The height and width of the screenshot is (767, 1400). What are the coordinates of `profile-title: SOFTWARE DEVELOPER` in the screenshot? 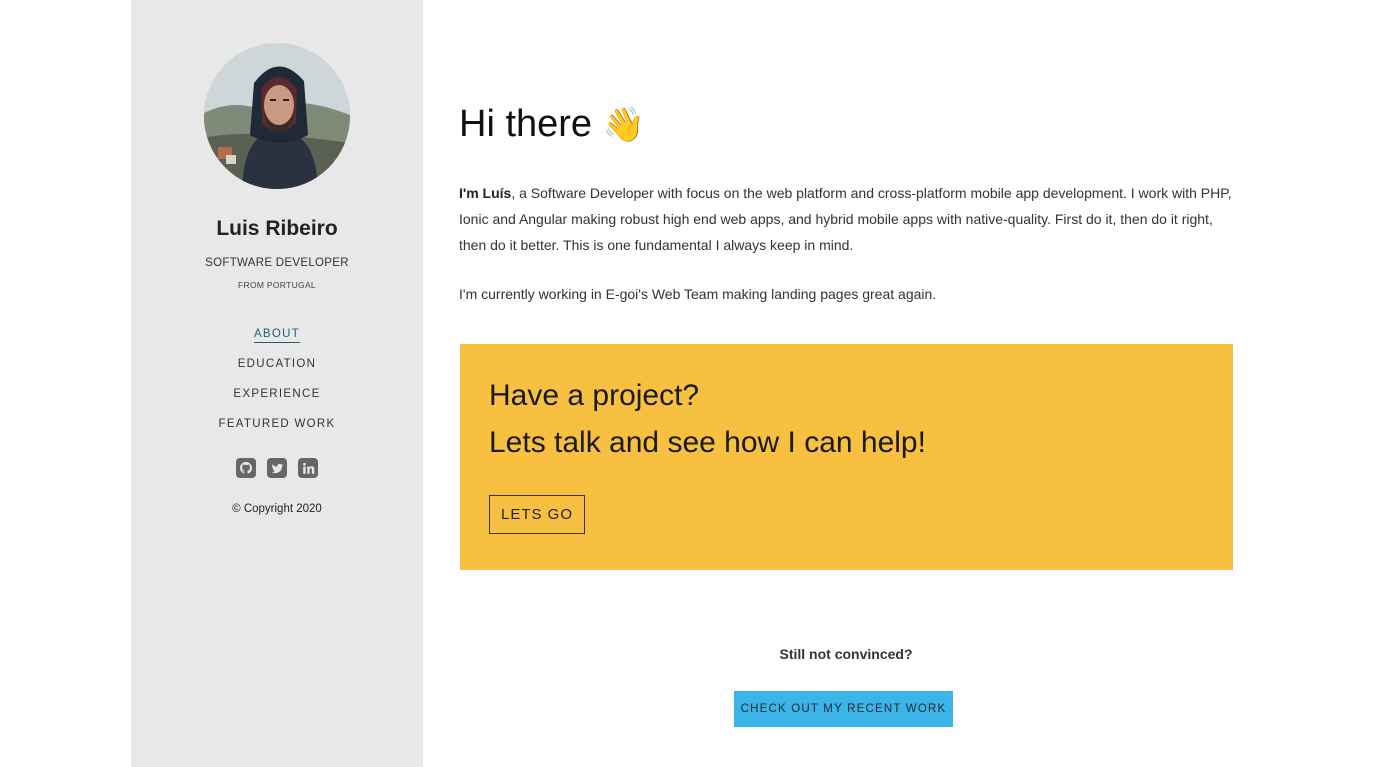 It's located at (277, 263).